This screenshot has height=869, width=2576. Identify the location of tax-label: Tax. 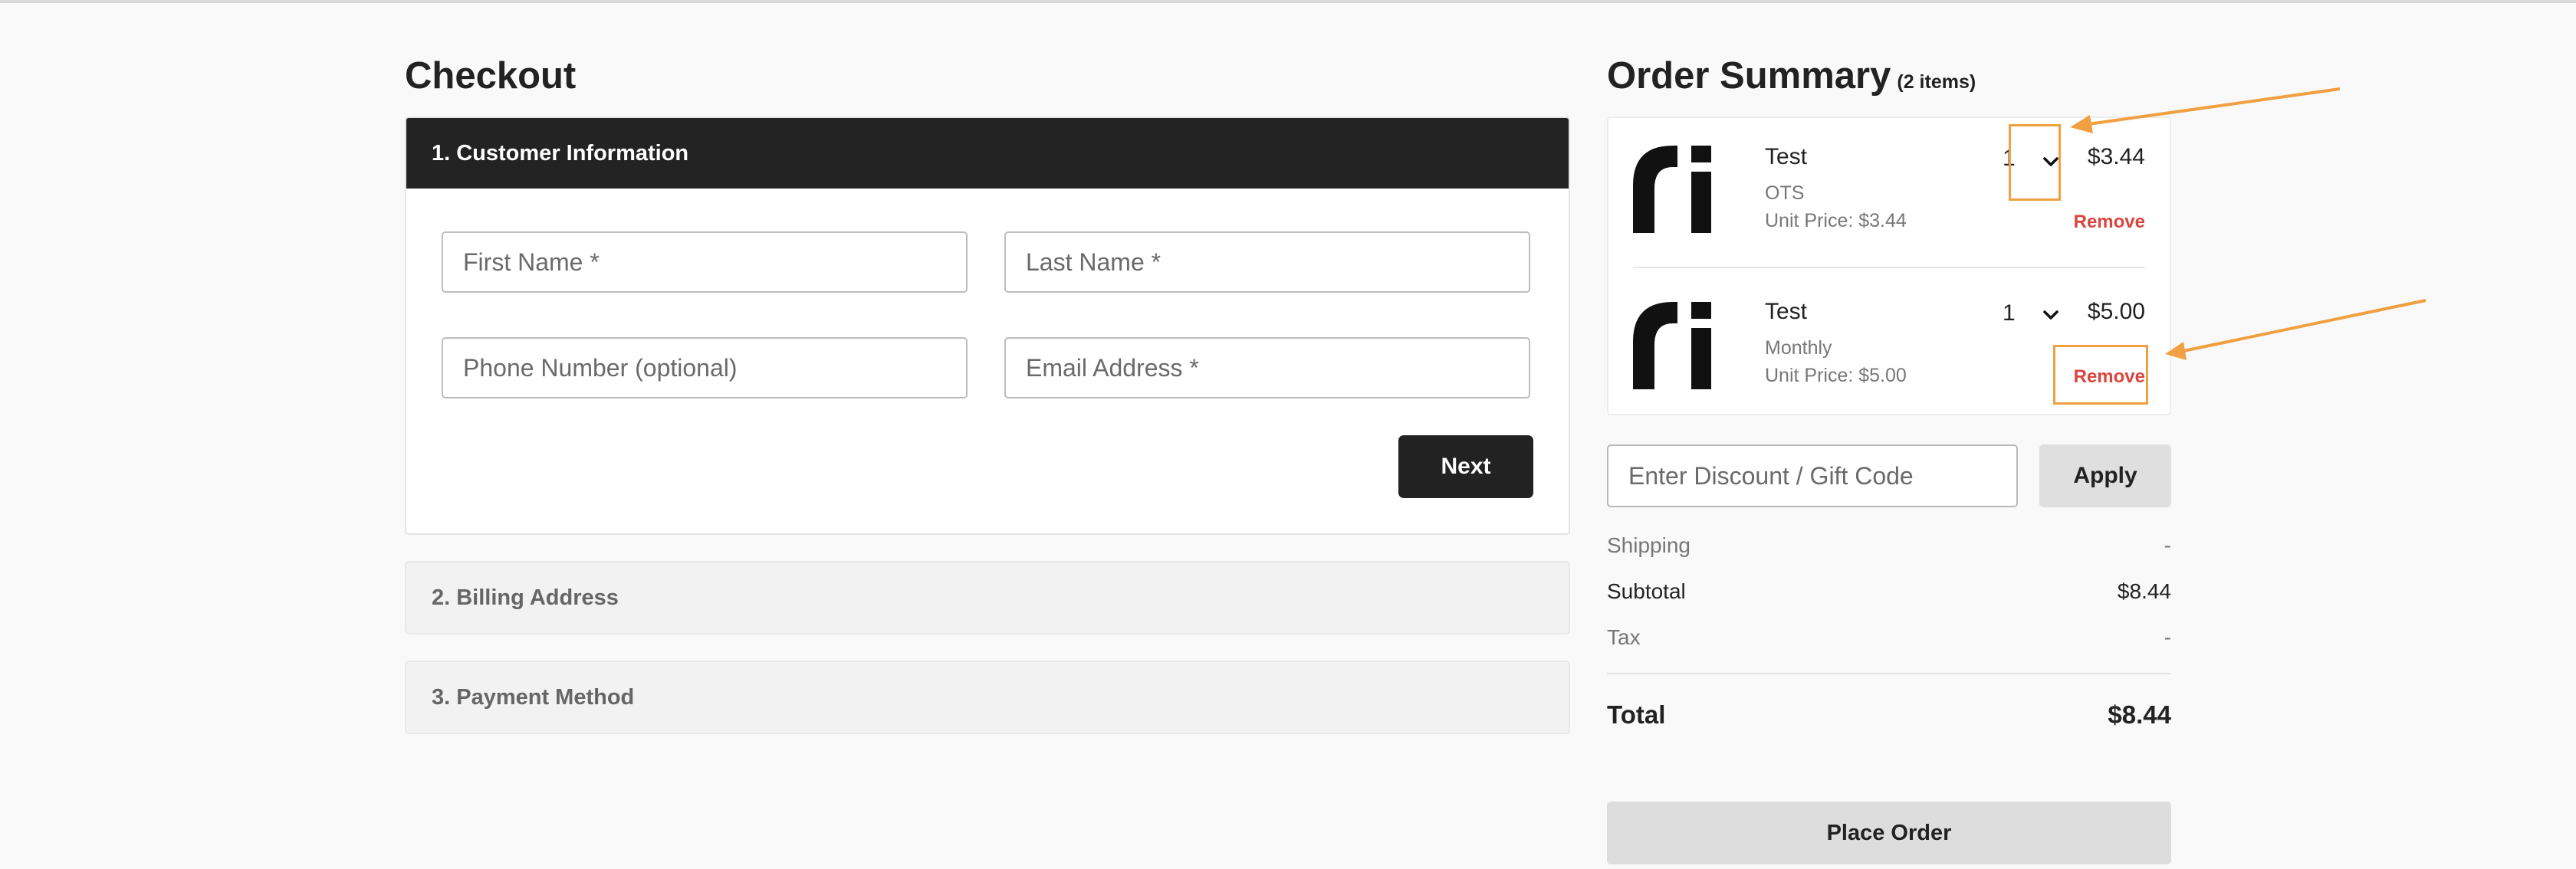
(1624, 637).